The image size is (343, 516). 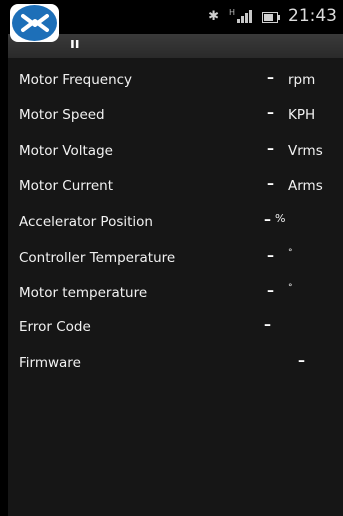 What do you see at coordinates (175, 187) in the screenshot?
I see `row-motor-current: Motor Current – Arms` at bounding box center [175, 187].